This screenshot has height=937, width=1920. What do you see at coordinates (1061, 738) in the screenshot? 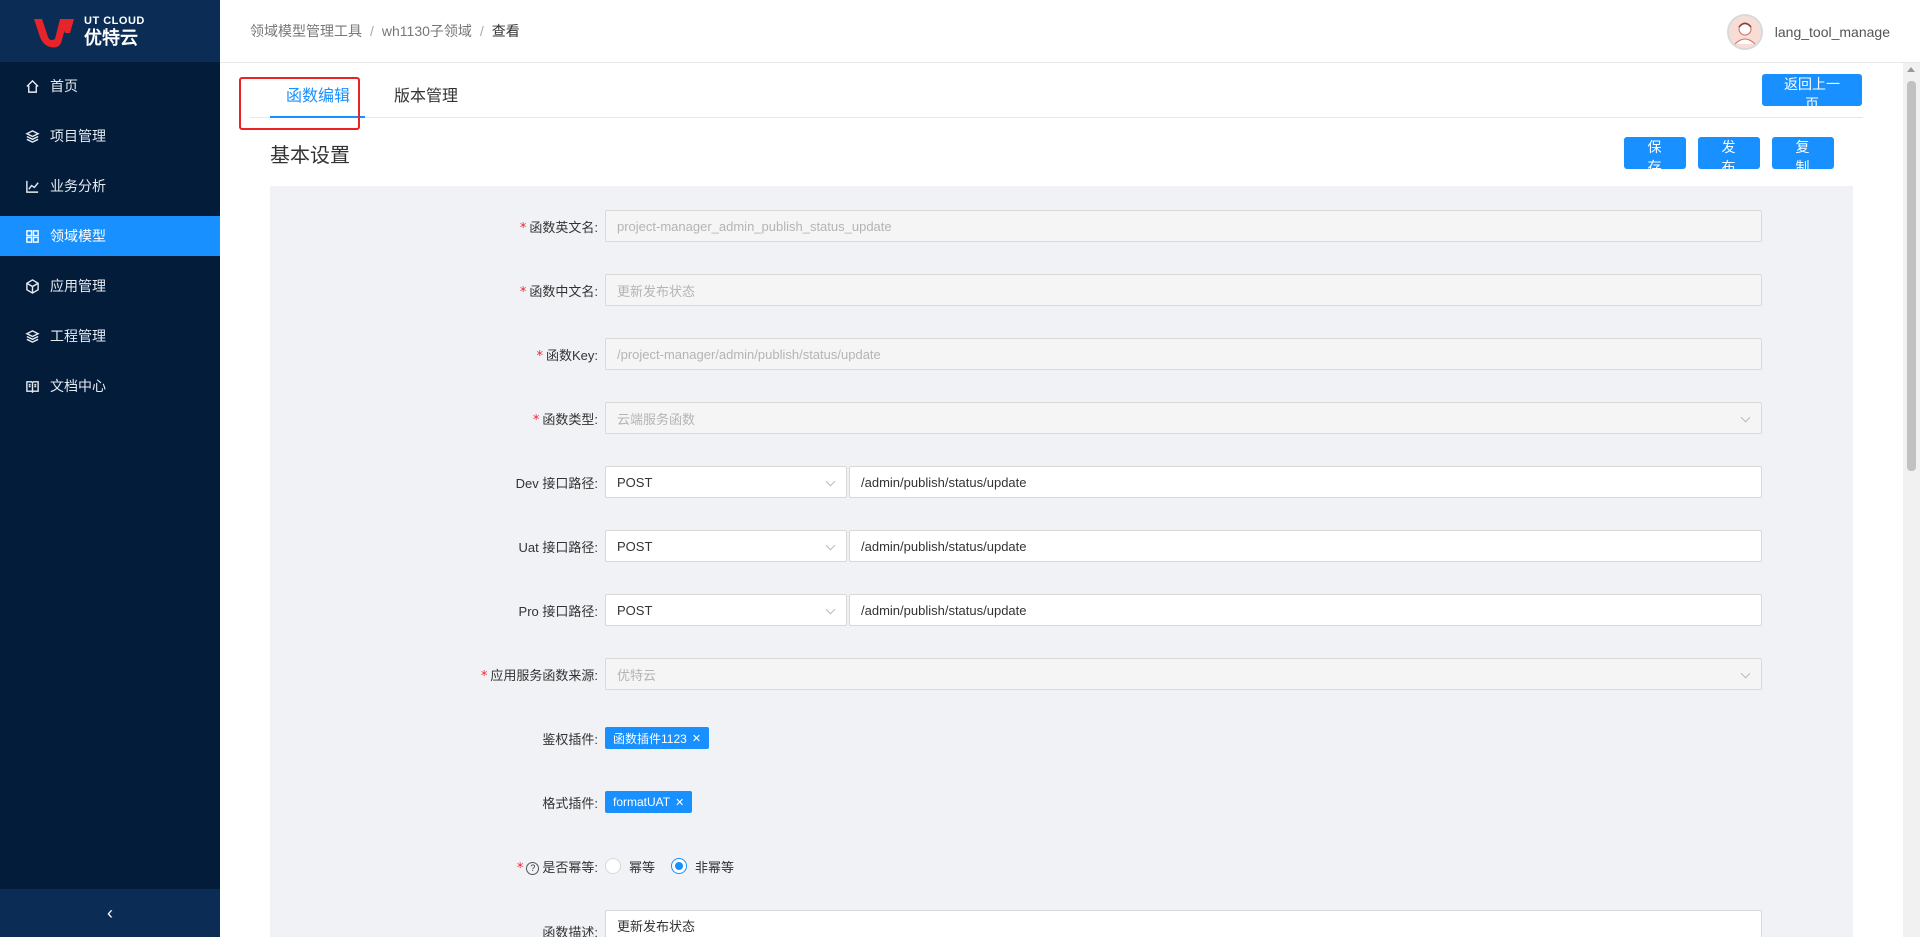
I see `form-row-auth-plugin: 鉴权插件: 函数插件1123 ✕` at bounding box center [1061, 738].